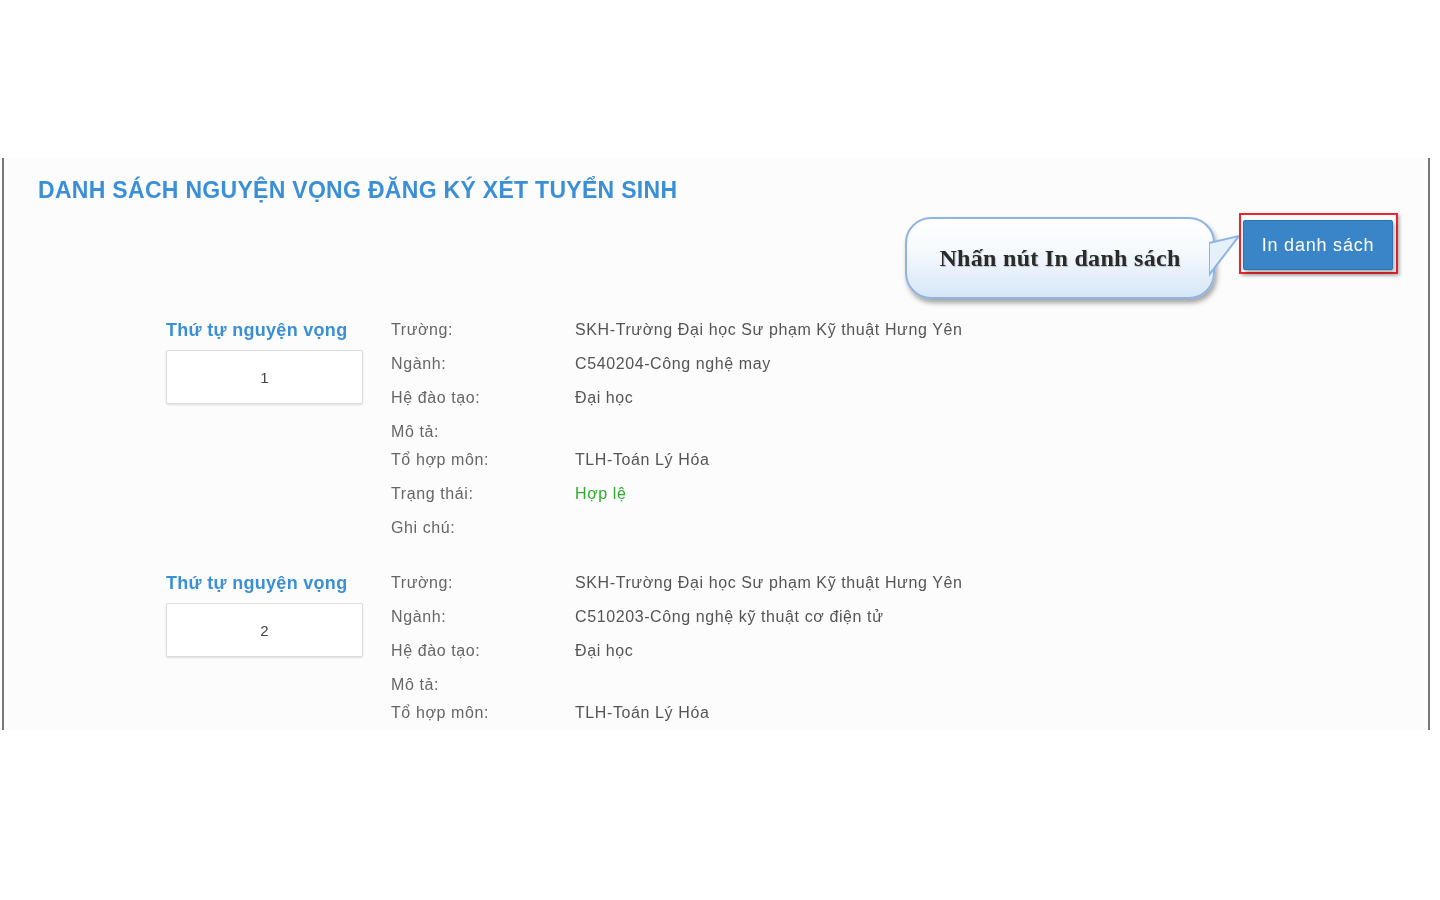  What do you see at coordinates (673, 364) in the screenshot?
I see `field-value: C540204-Công nghệ may` at bounding box center [673, 364].